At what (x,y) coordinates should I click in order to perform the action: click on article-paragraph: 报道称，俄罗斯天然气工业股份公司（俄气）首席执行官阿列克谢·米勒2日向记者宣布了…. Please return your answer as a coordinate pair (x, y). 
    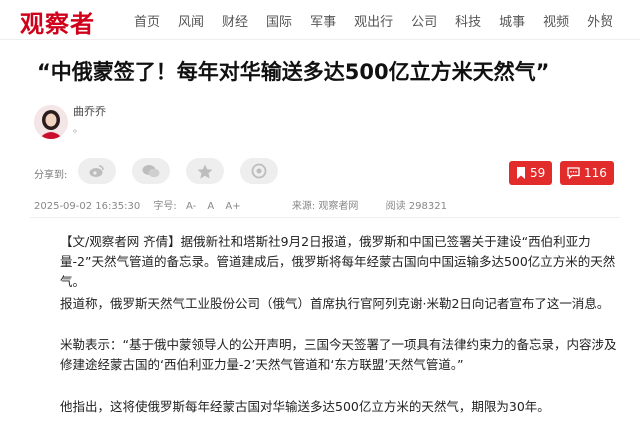
    Looking at the image, I should click on (335, 303).